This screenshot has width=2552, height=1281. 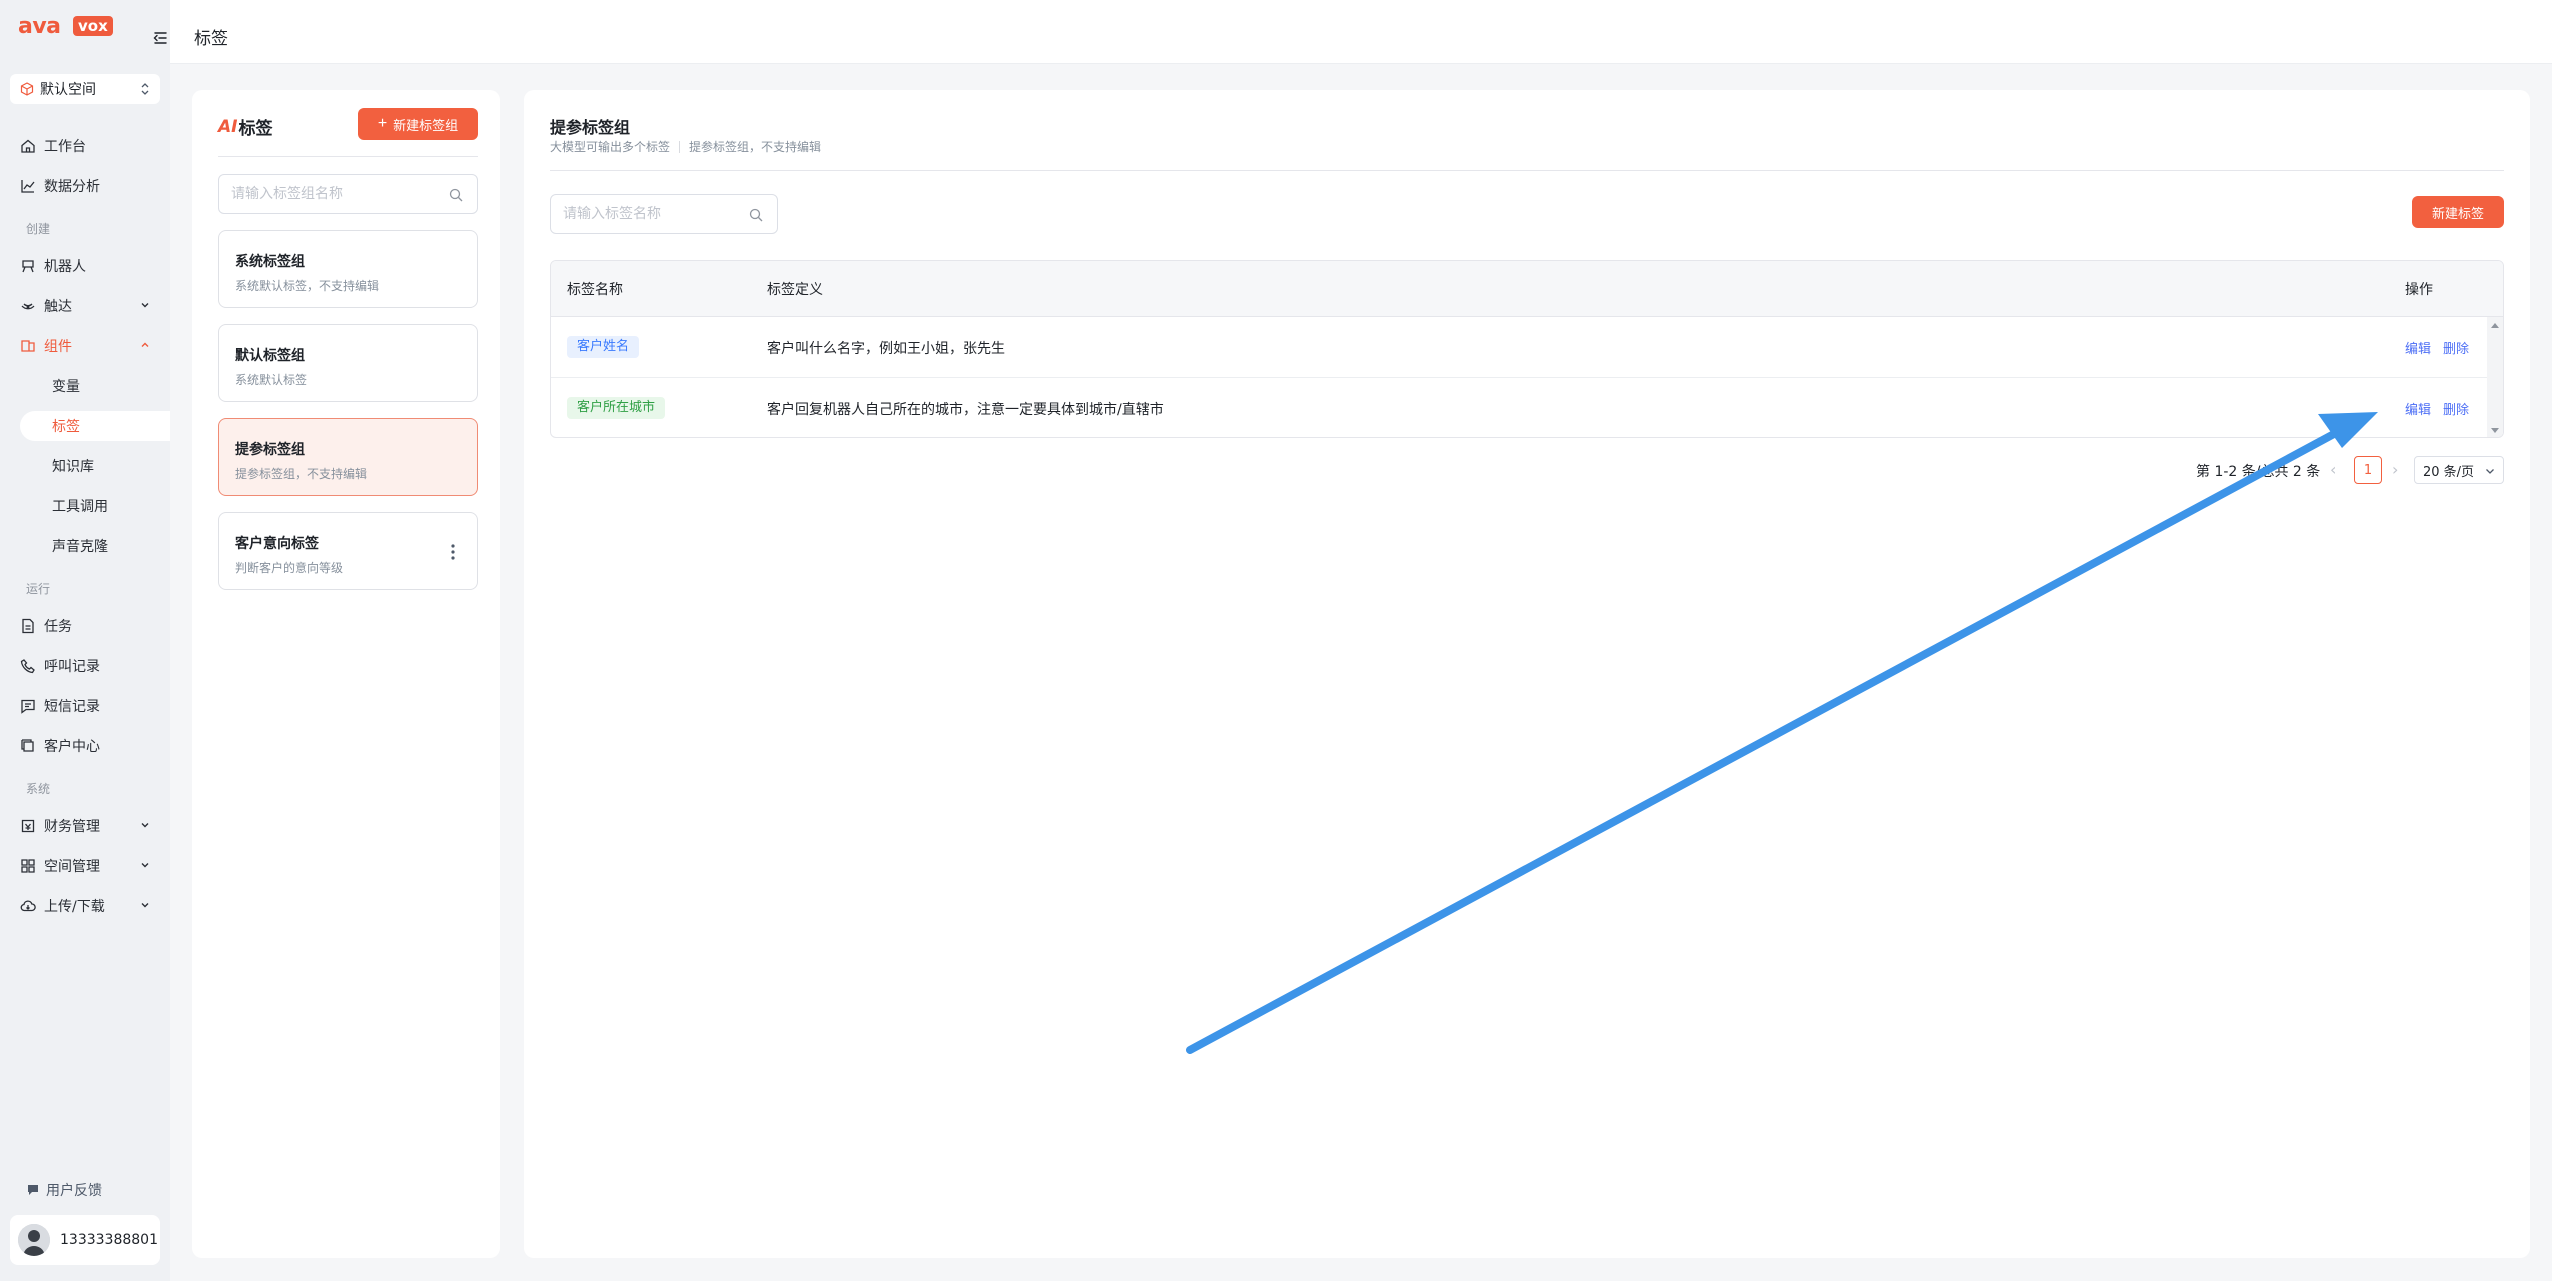 What do you see at coordinates (38, 589) in the screenshot?
I see `section-label-run: 运行` at bounding box center [38, 589].